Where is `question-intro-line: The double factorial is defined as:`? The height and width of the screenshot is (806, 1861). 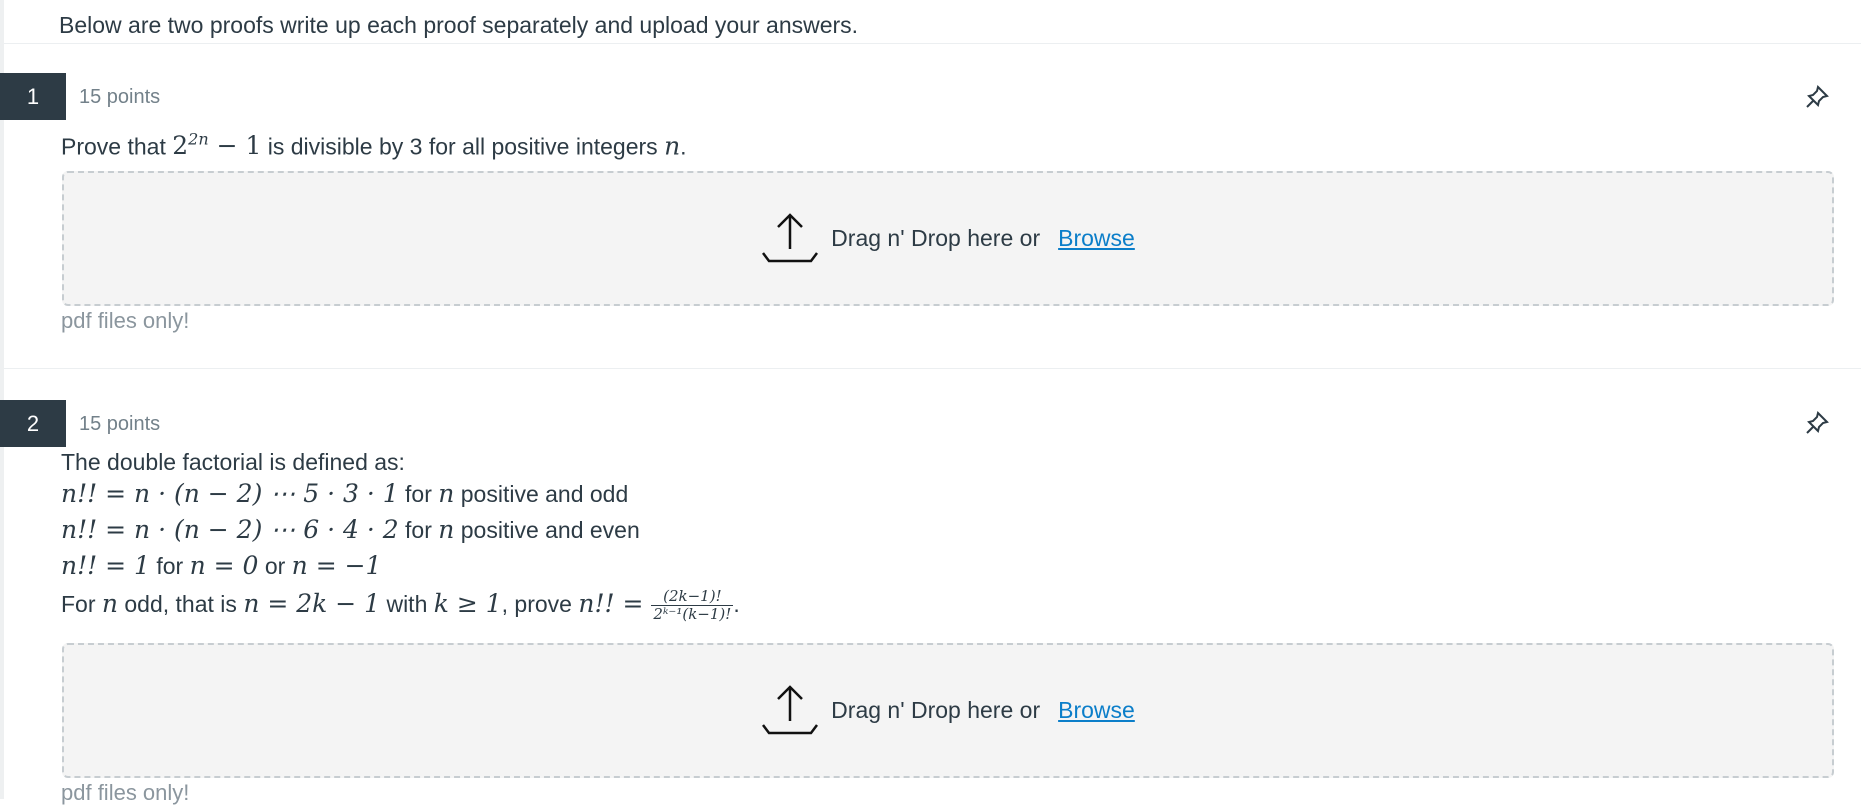 question-intro-line: The double factorial is defined as: is located at coordinates (233, 462).